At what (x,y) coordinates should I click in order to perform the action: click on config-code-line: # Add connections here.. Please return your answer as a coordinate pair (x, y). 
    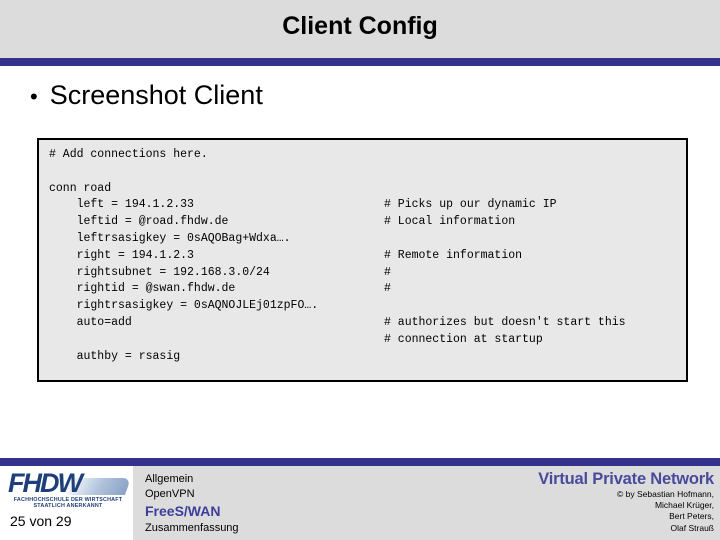
    Looking at the image, I should click on (128, 154).